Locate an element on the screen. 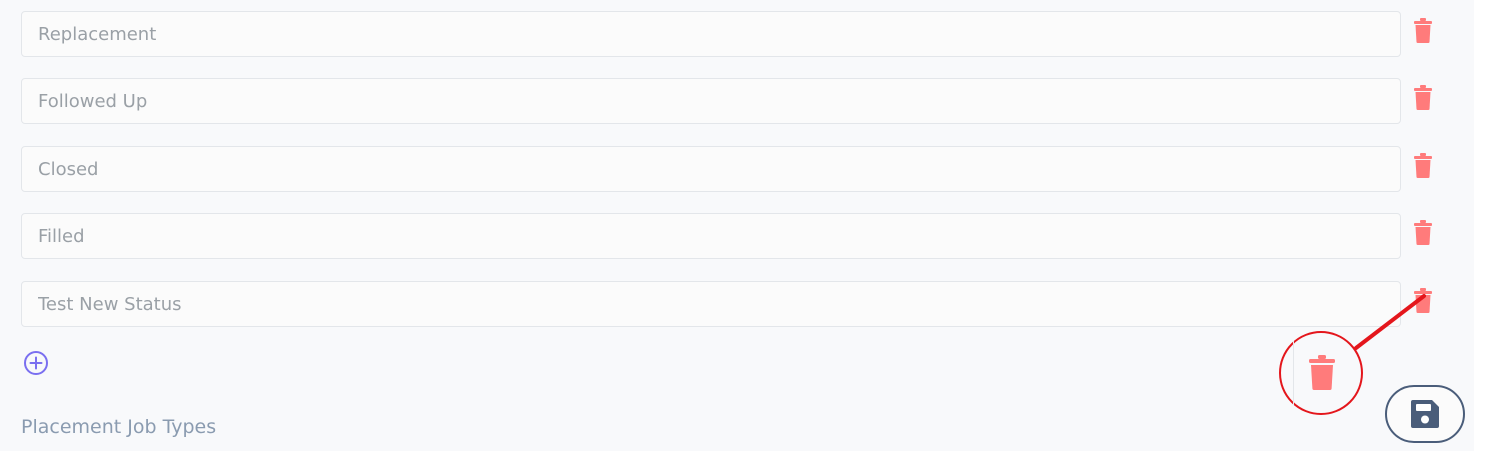 The height and width of the screenshot is (451, 1488). plus-circle-icon is located at coordinates (36, 363).